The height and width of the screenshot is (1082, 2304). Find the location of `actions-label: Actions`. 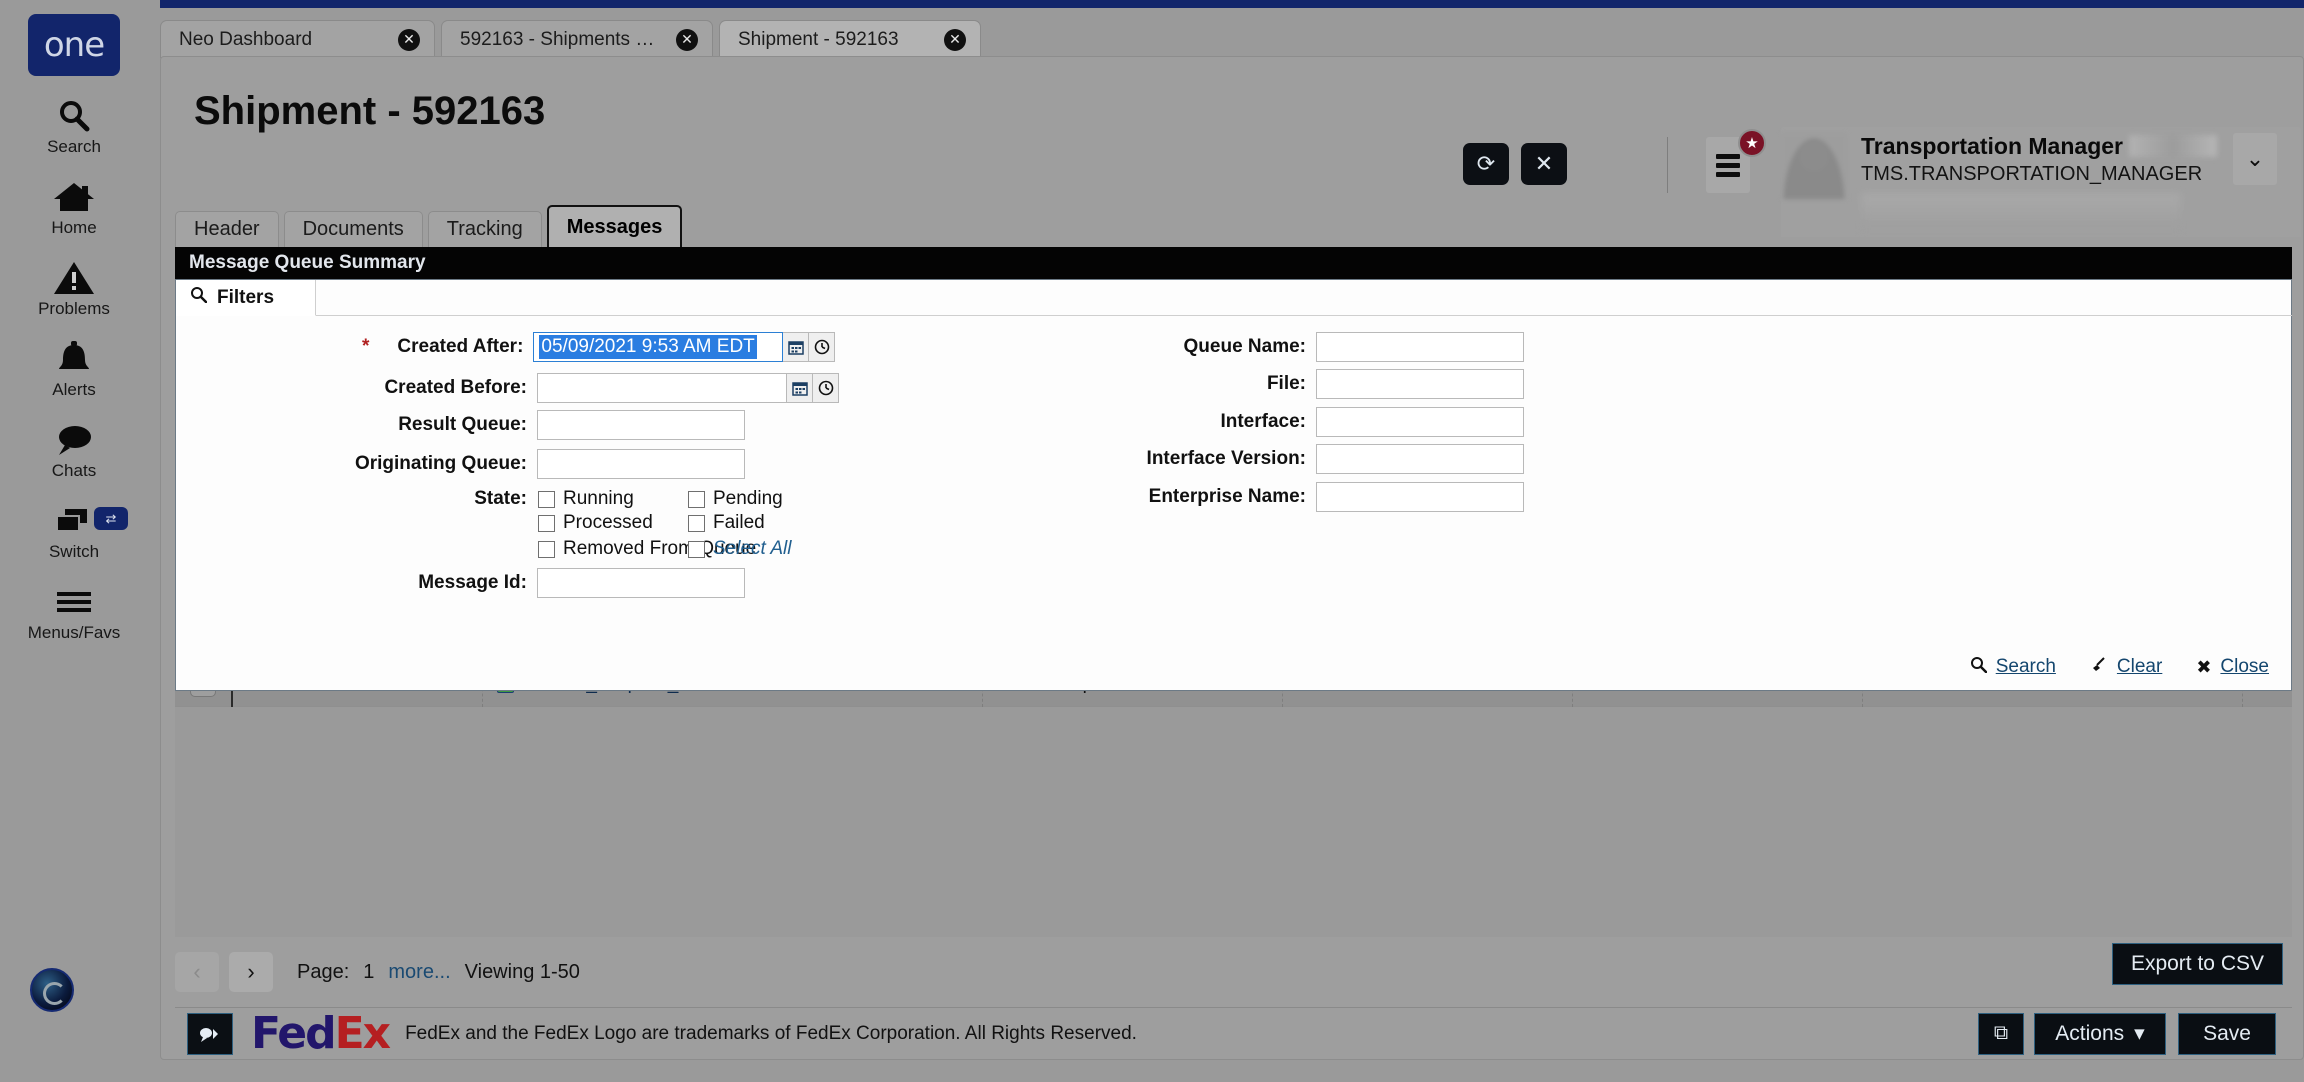

actions-label: Actions is located at coordinates (2090, 1033).